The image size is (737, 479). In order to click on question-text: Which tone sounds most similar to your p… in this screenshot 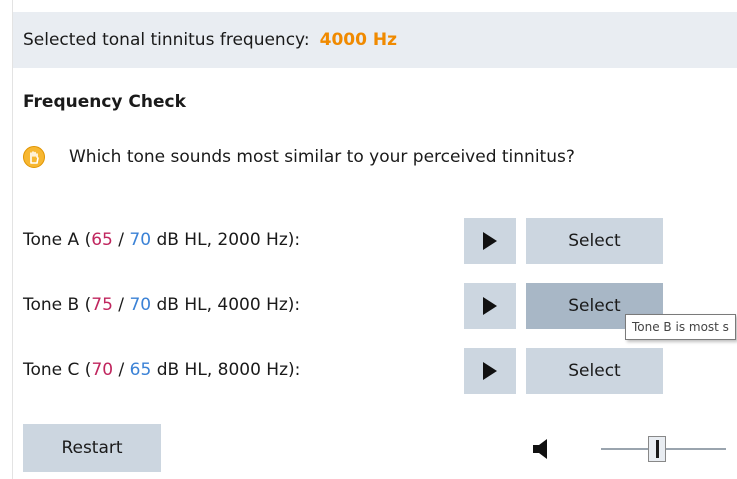, I will do `click(322, 157)`.